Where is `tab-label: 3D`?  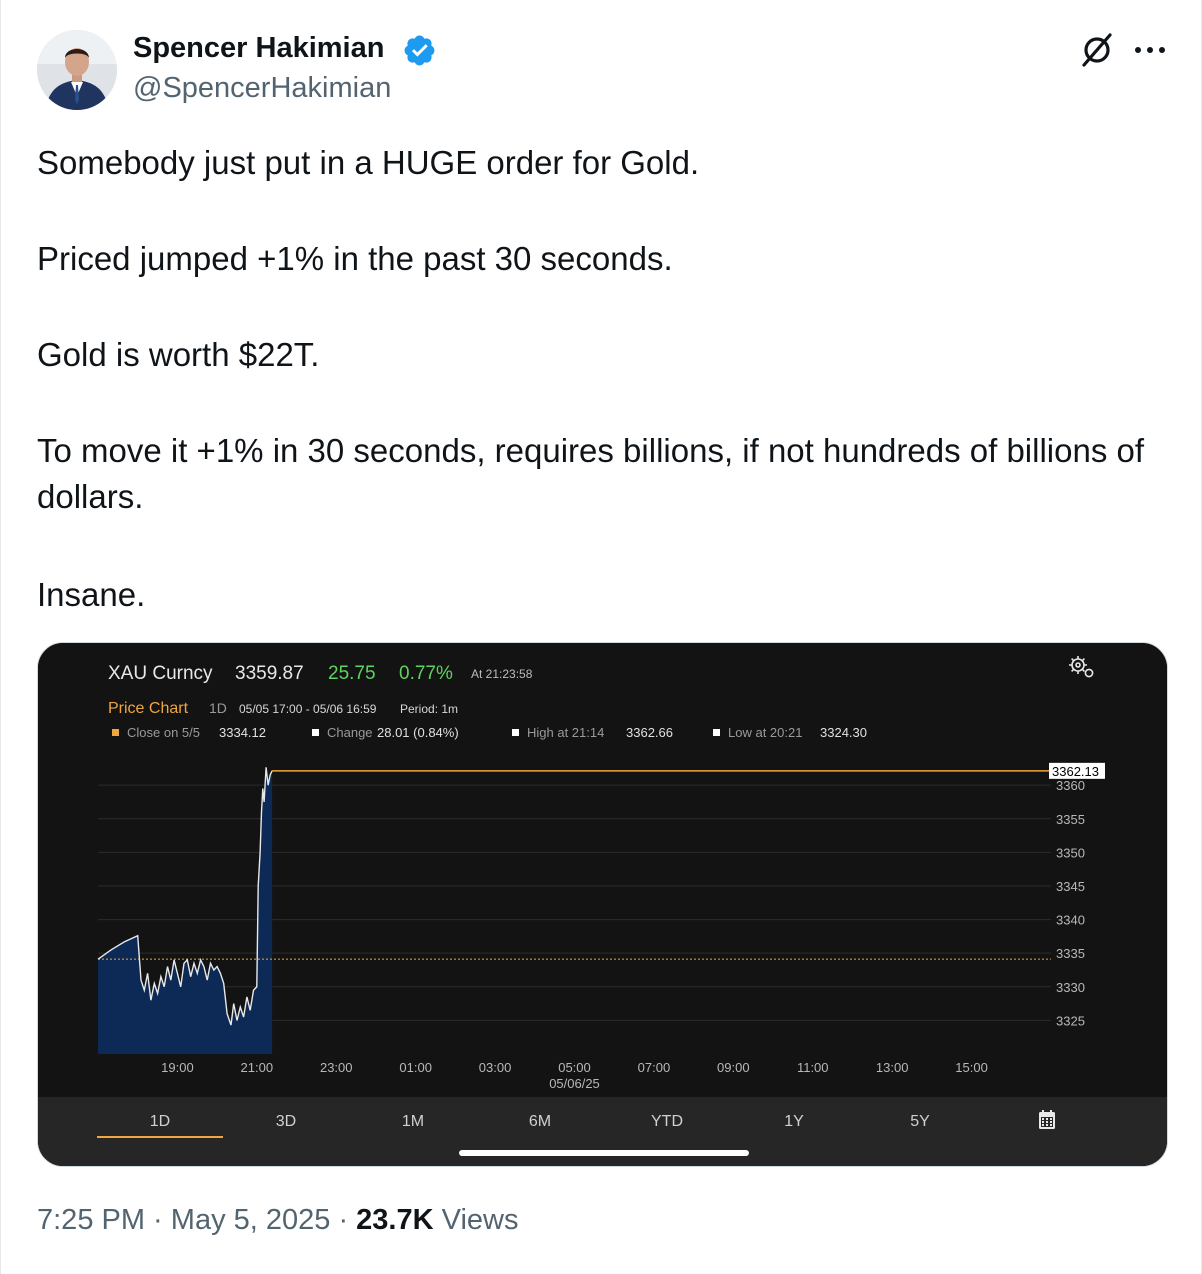
tab-label: 3D is located at coordinates (286, 1121).